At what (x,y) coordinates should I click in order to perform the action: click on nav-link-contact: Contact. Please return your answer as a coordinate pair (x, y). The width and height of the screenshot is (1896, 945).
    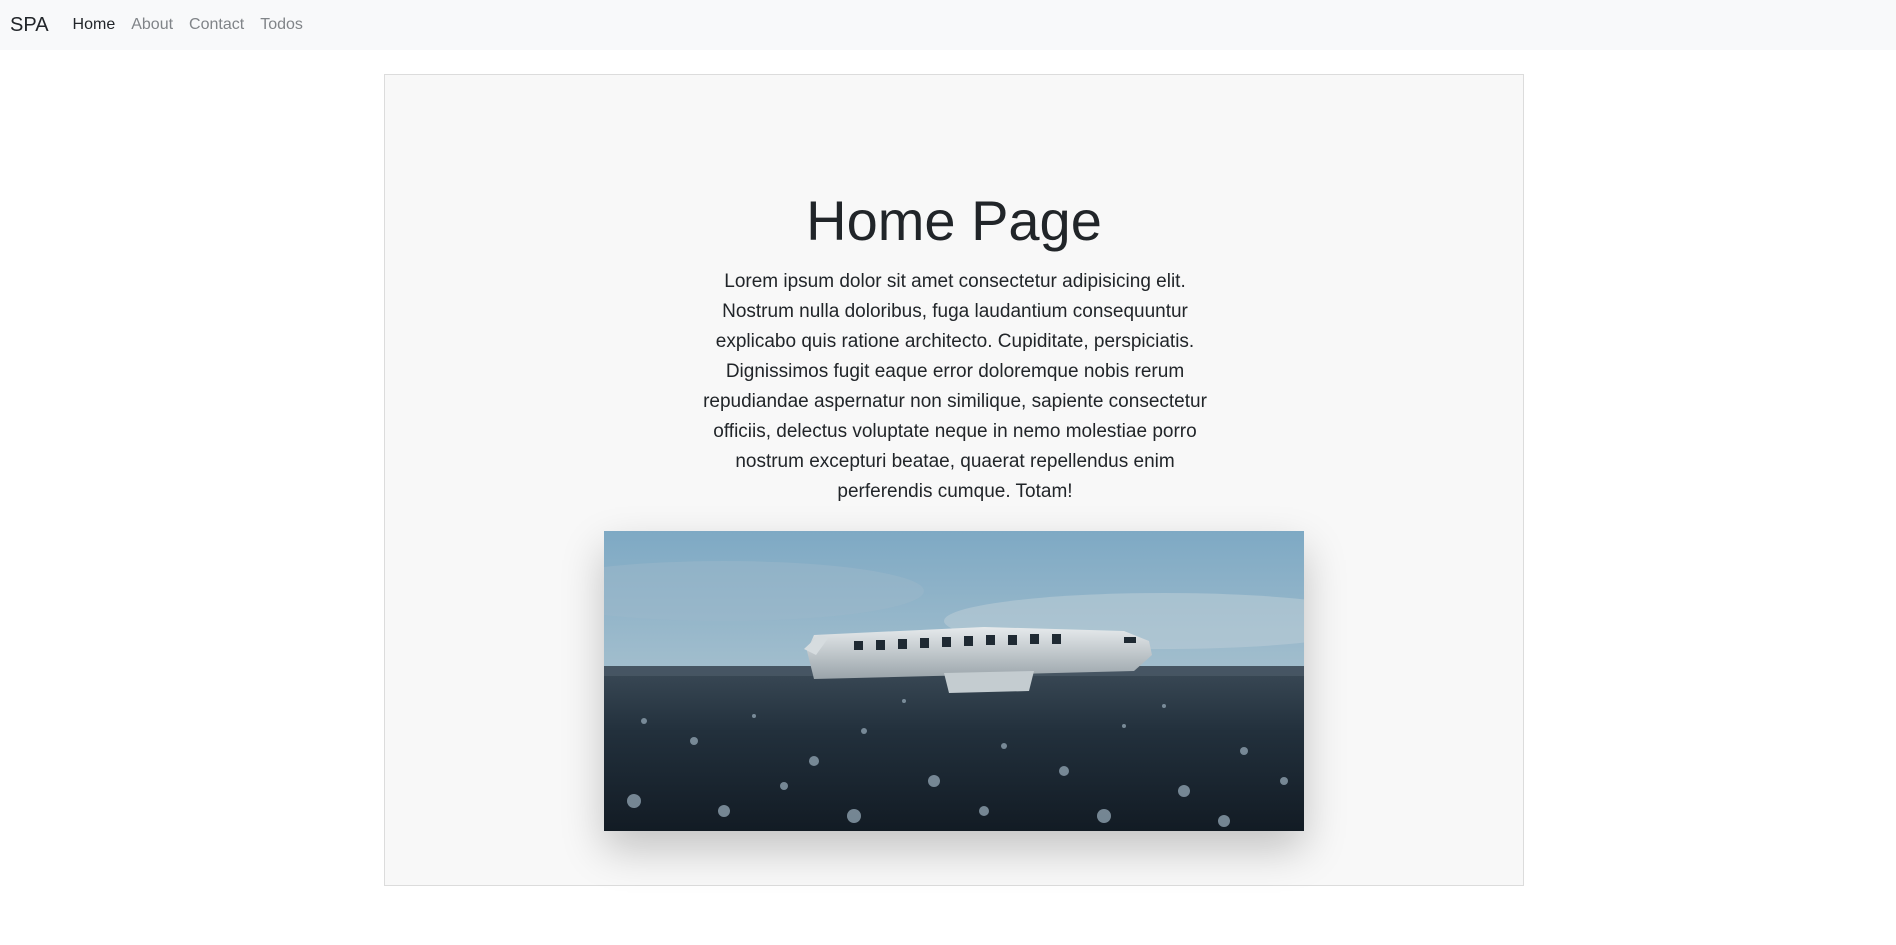
    Looking at the image, I should click on (216, 25).